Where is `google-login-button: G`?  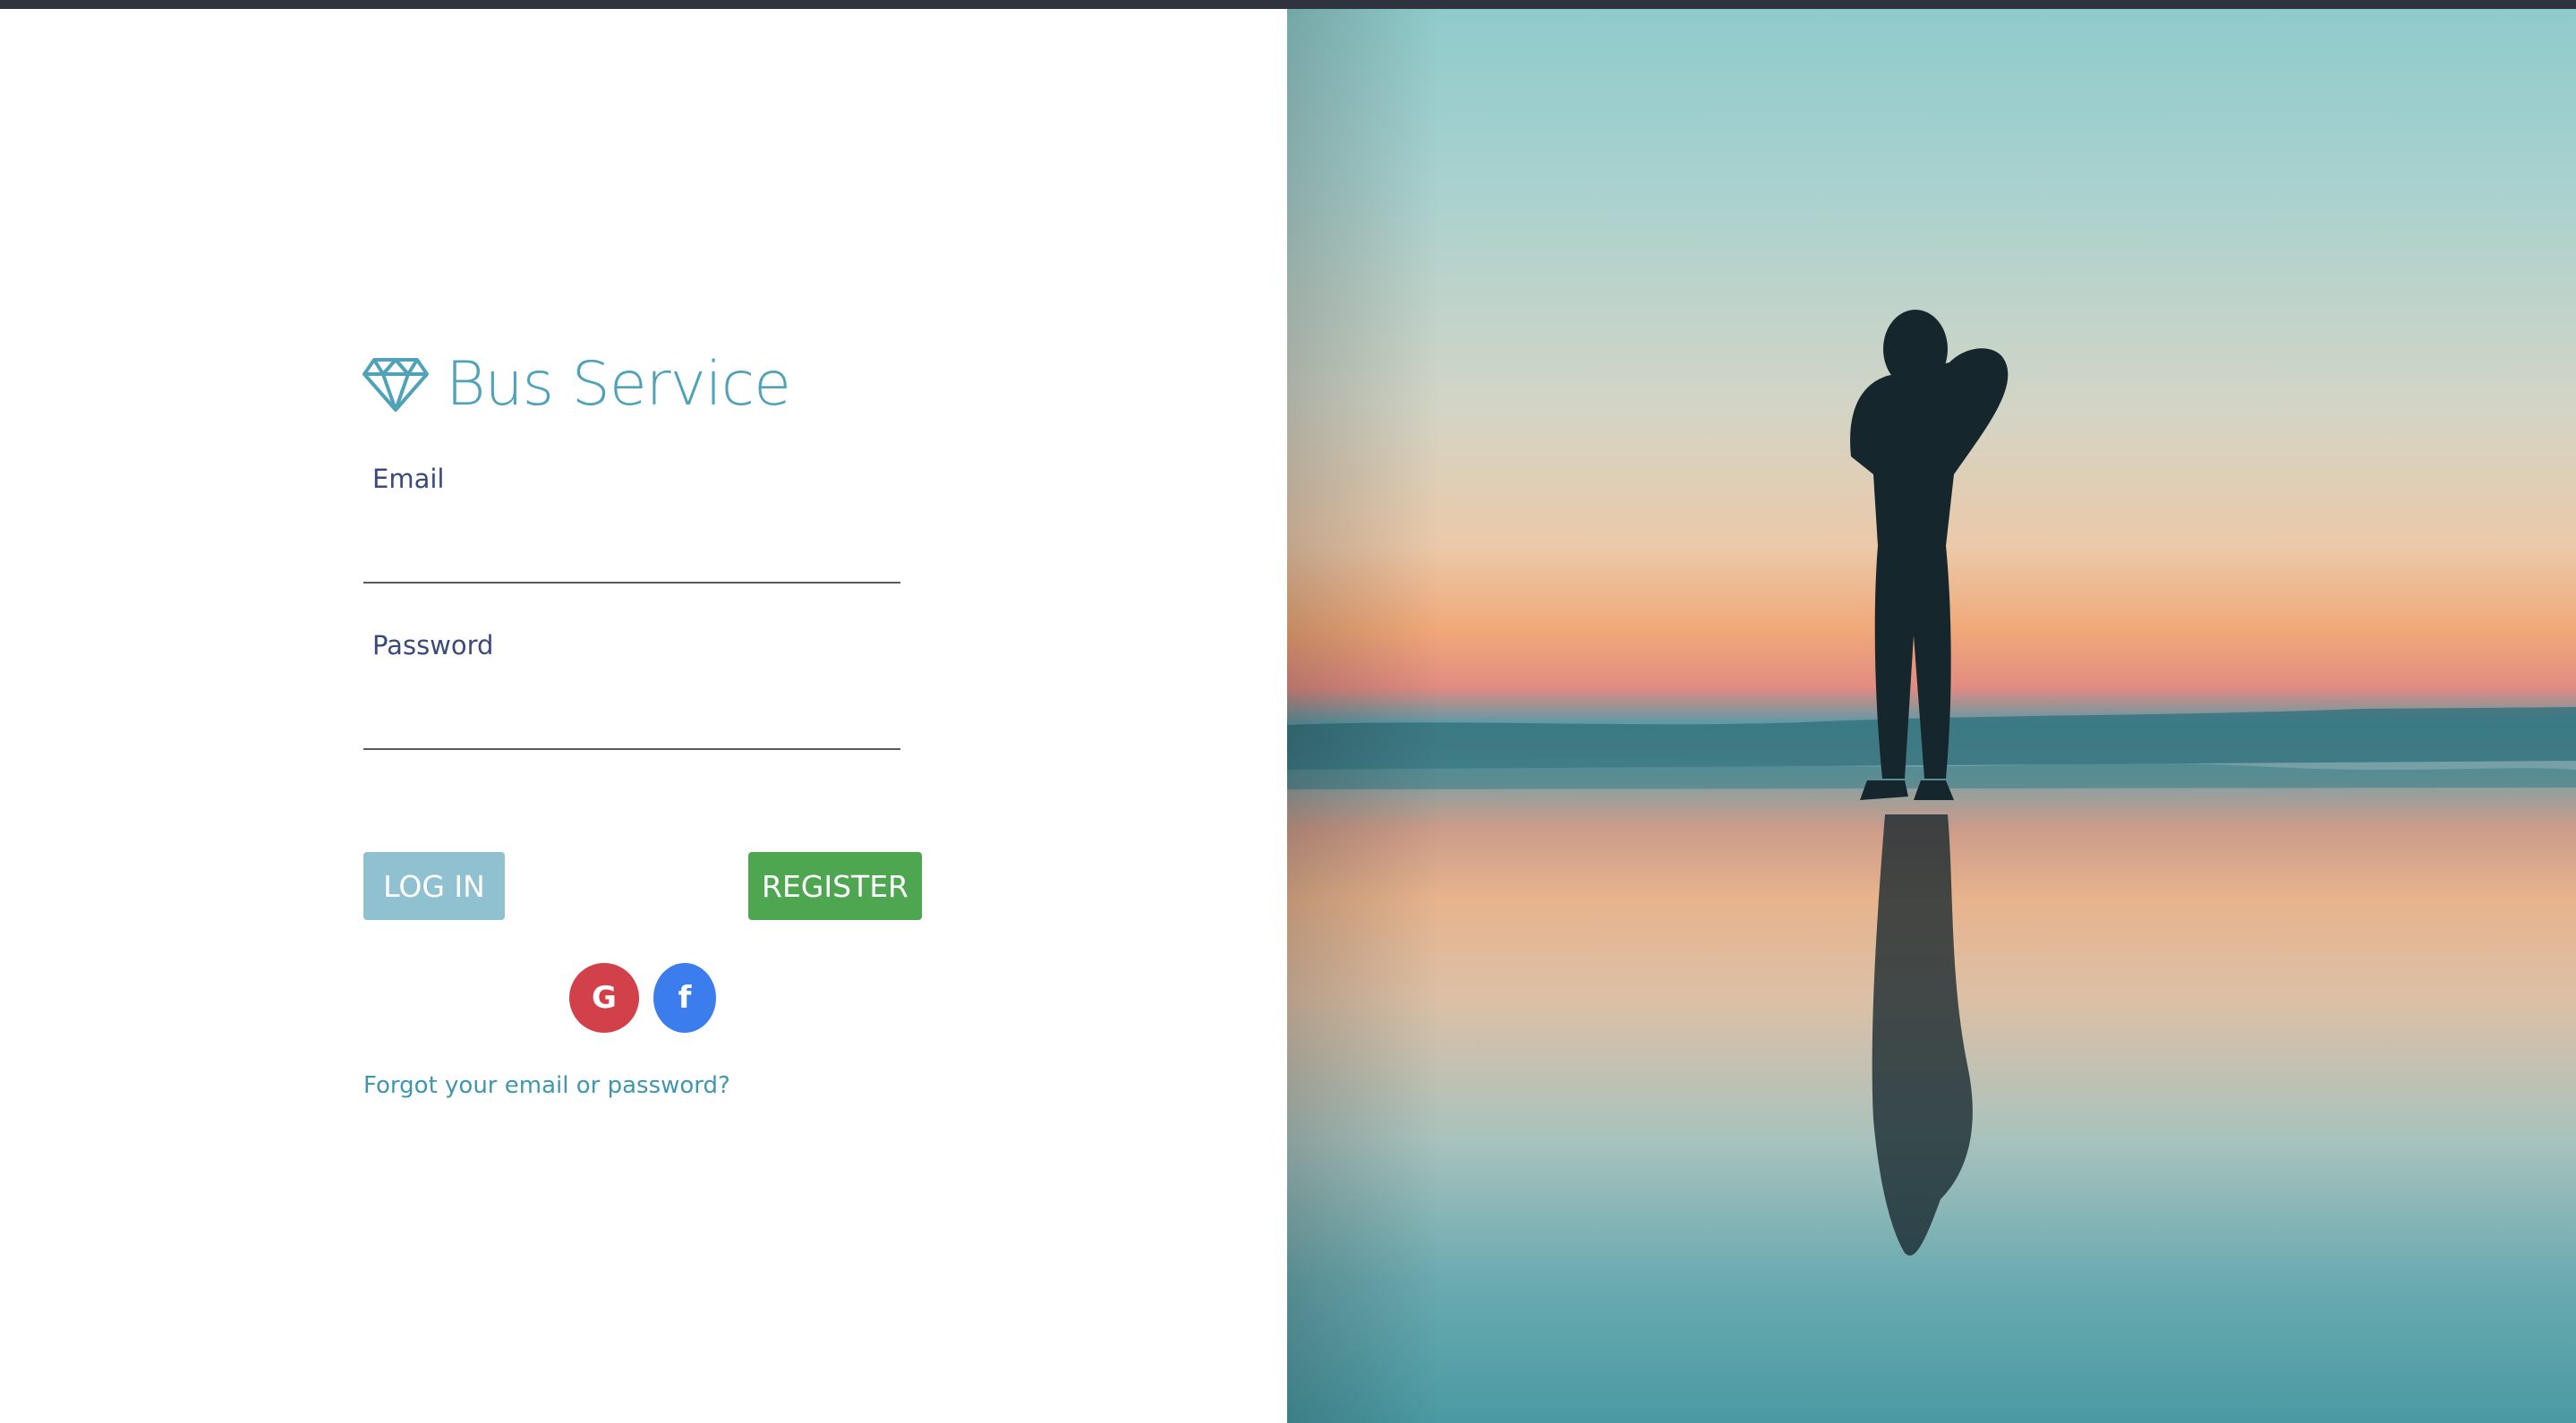 google-login-button: G is located at coordinates (604, 998).